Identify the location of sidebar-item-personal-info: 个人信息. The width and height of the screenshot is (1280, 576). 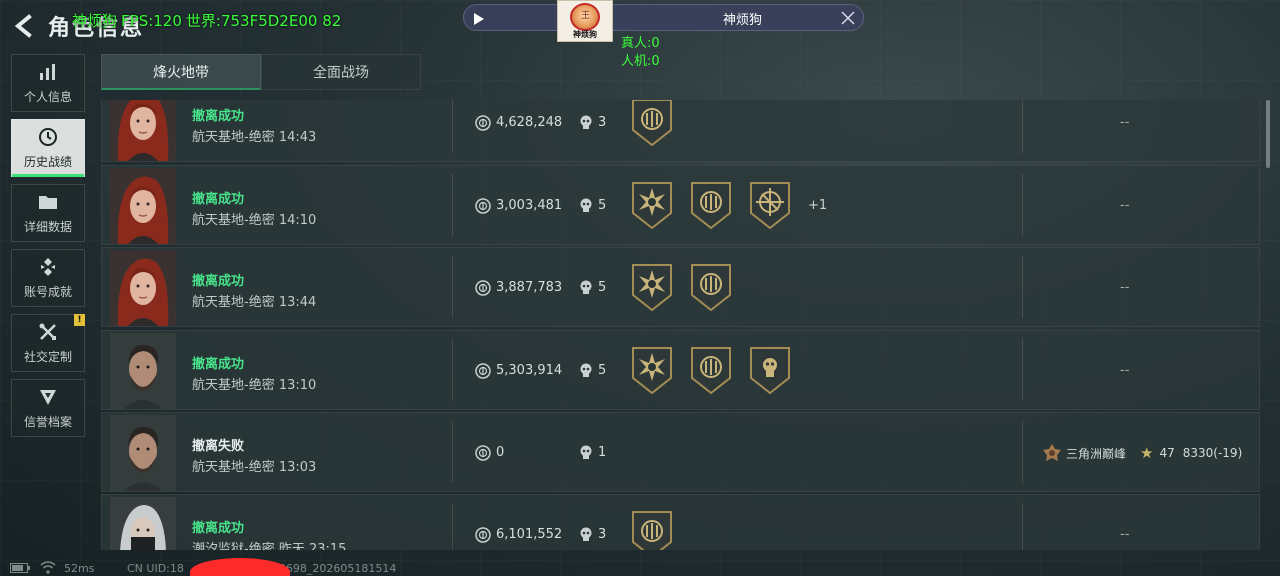
(48, 83).